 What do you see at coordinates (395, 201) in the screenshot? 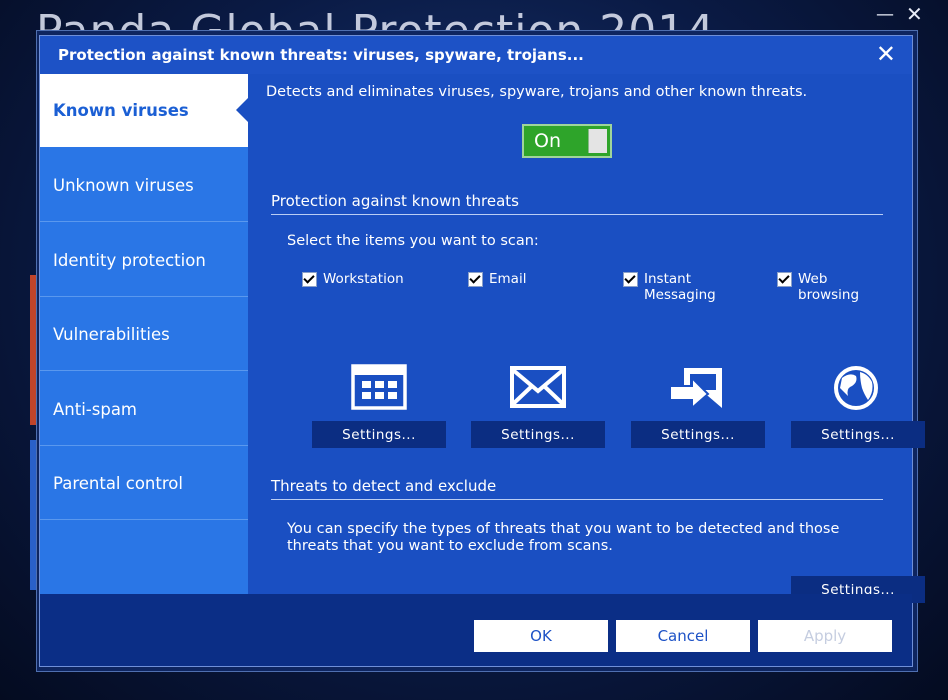
I see `section-title-protection: Protection against known threats` at bounding box center [395, 201].